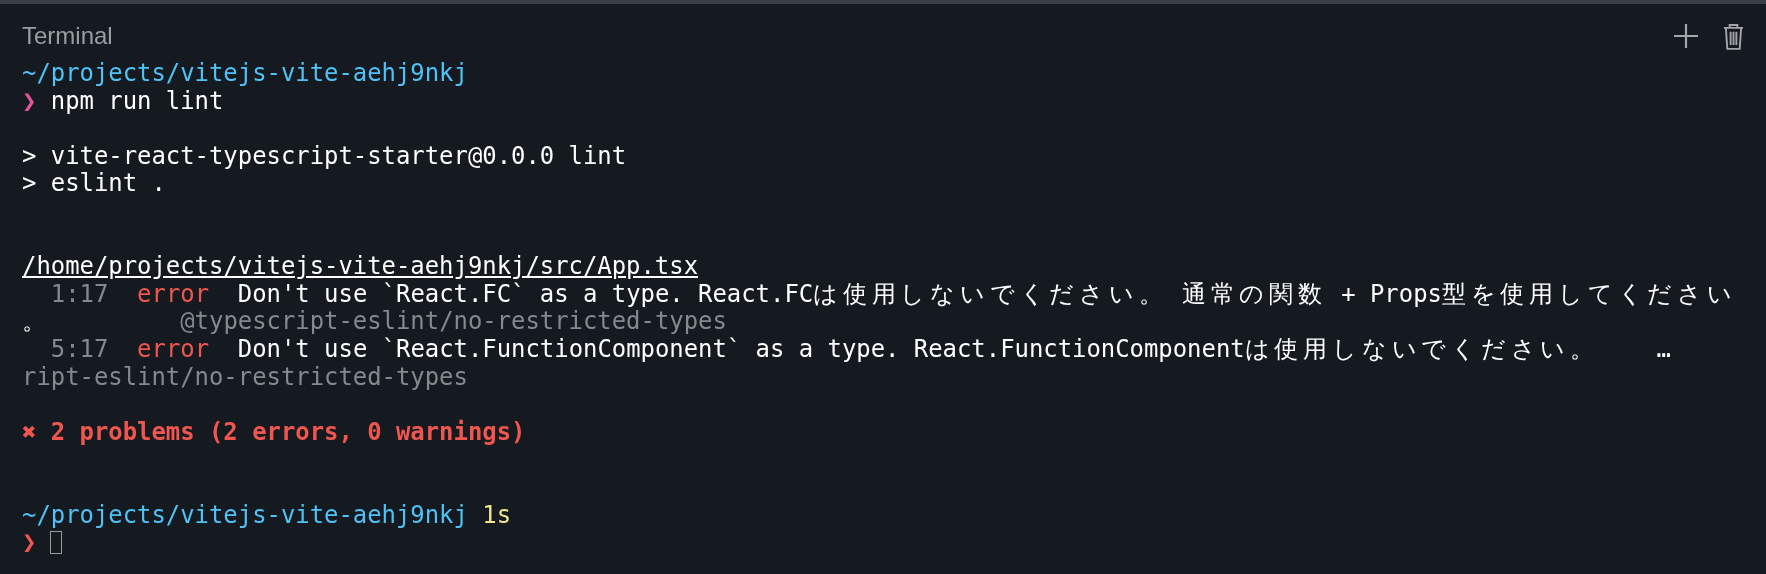 The image size is (1766, 574). I want to click on output-text: 。, so click(36, 321).